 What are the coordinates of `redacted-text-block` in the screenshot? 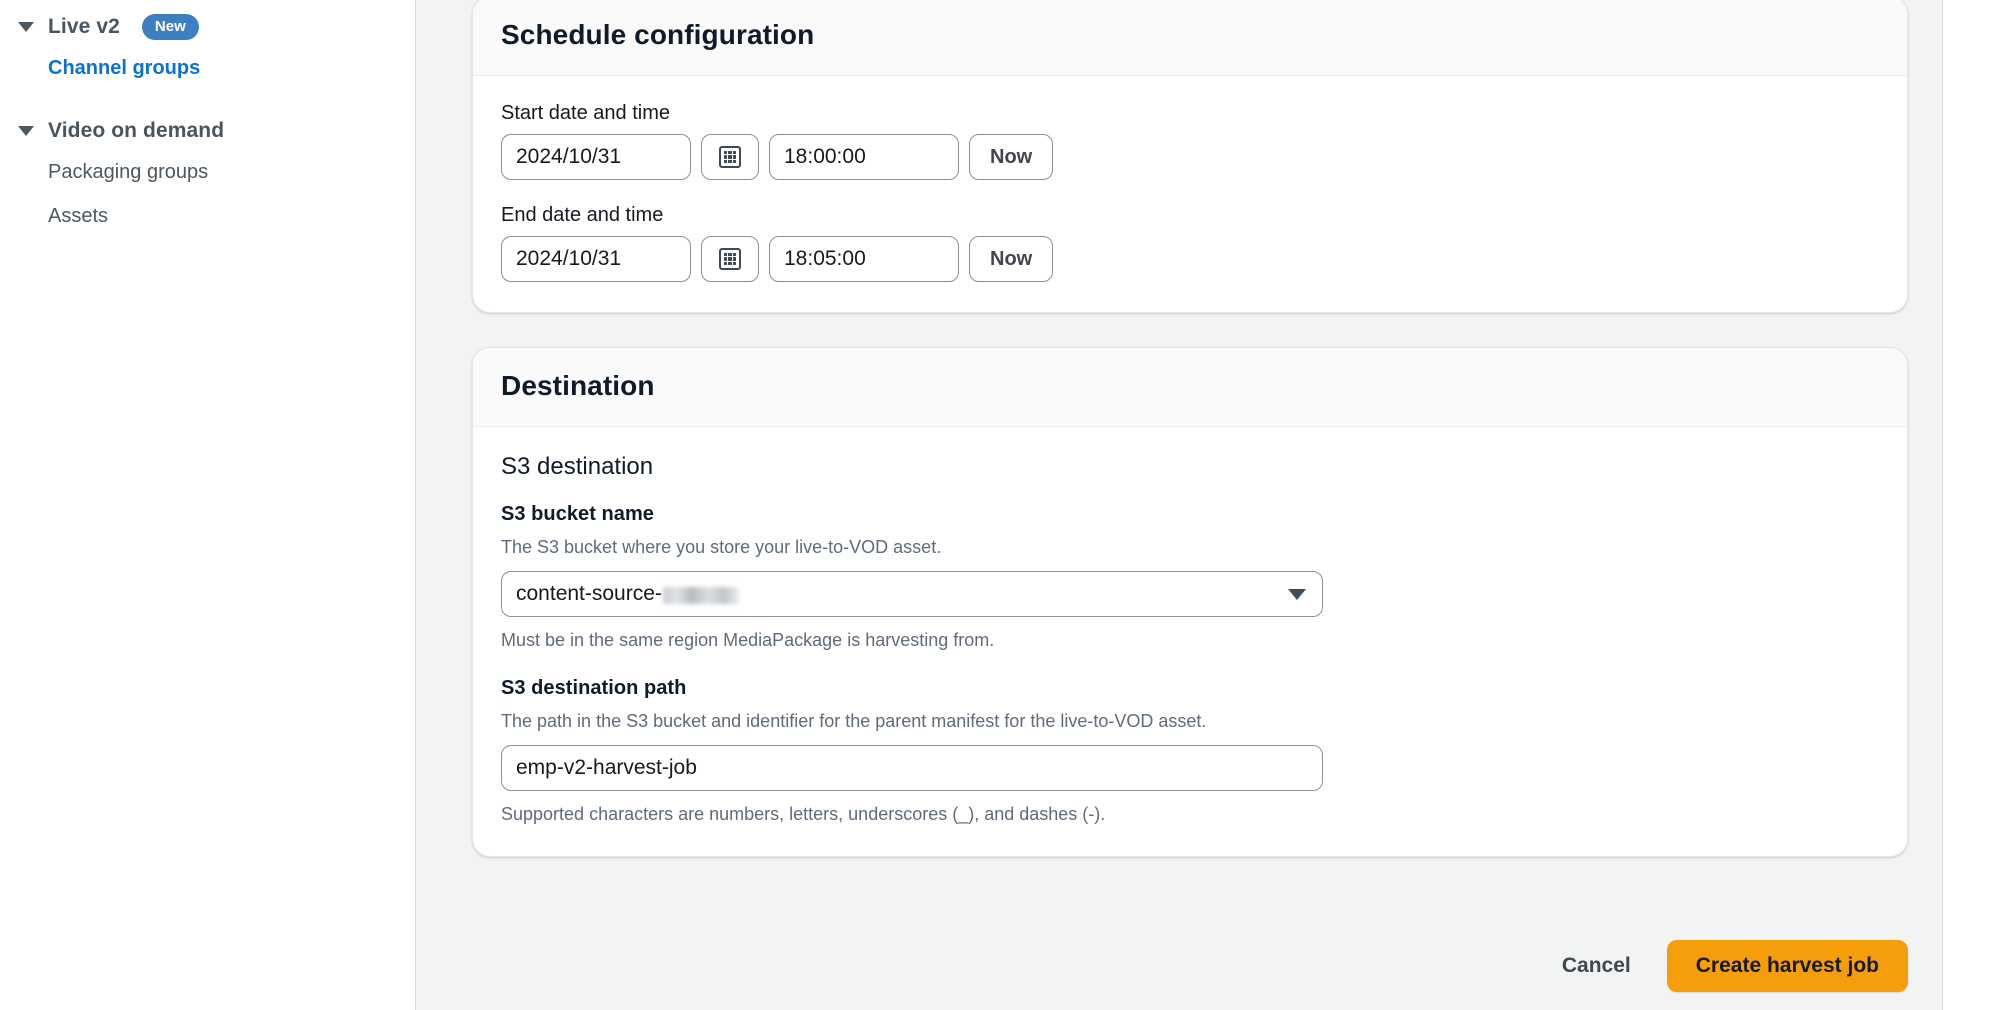 It's located at (700, 595).